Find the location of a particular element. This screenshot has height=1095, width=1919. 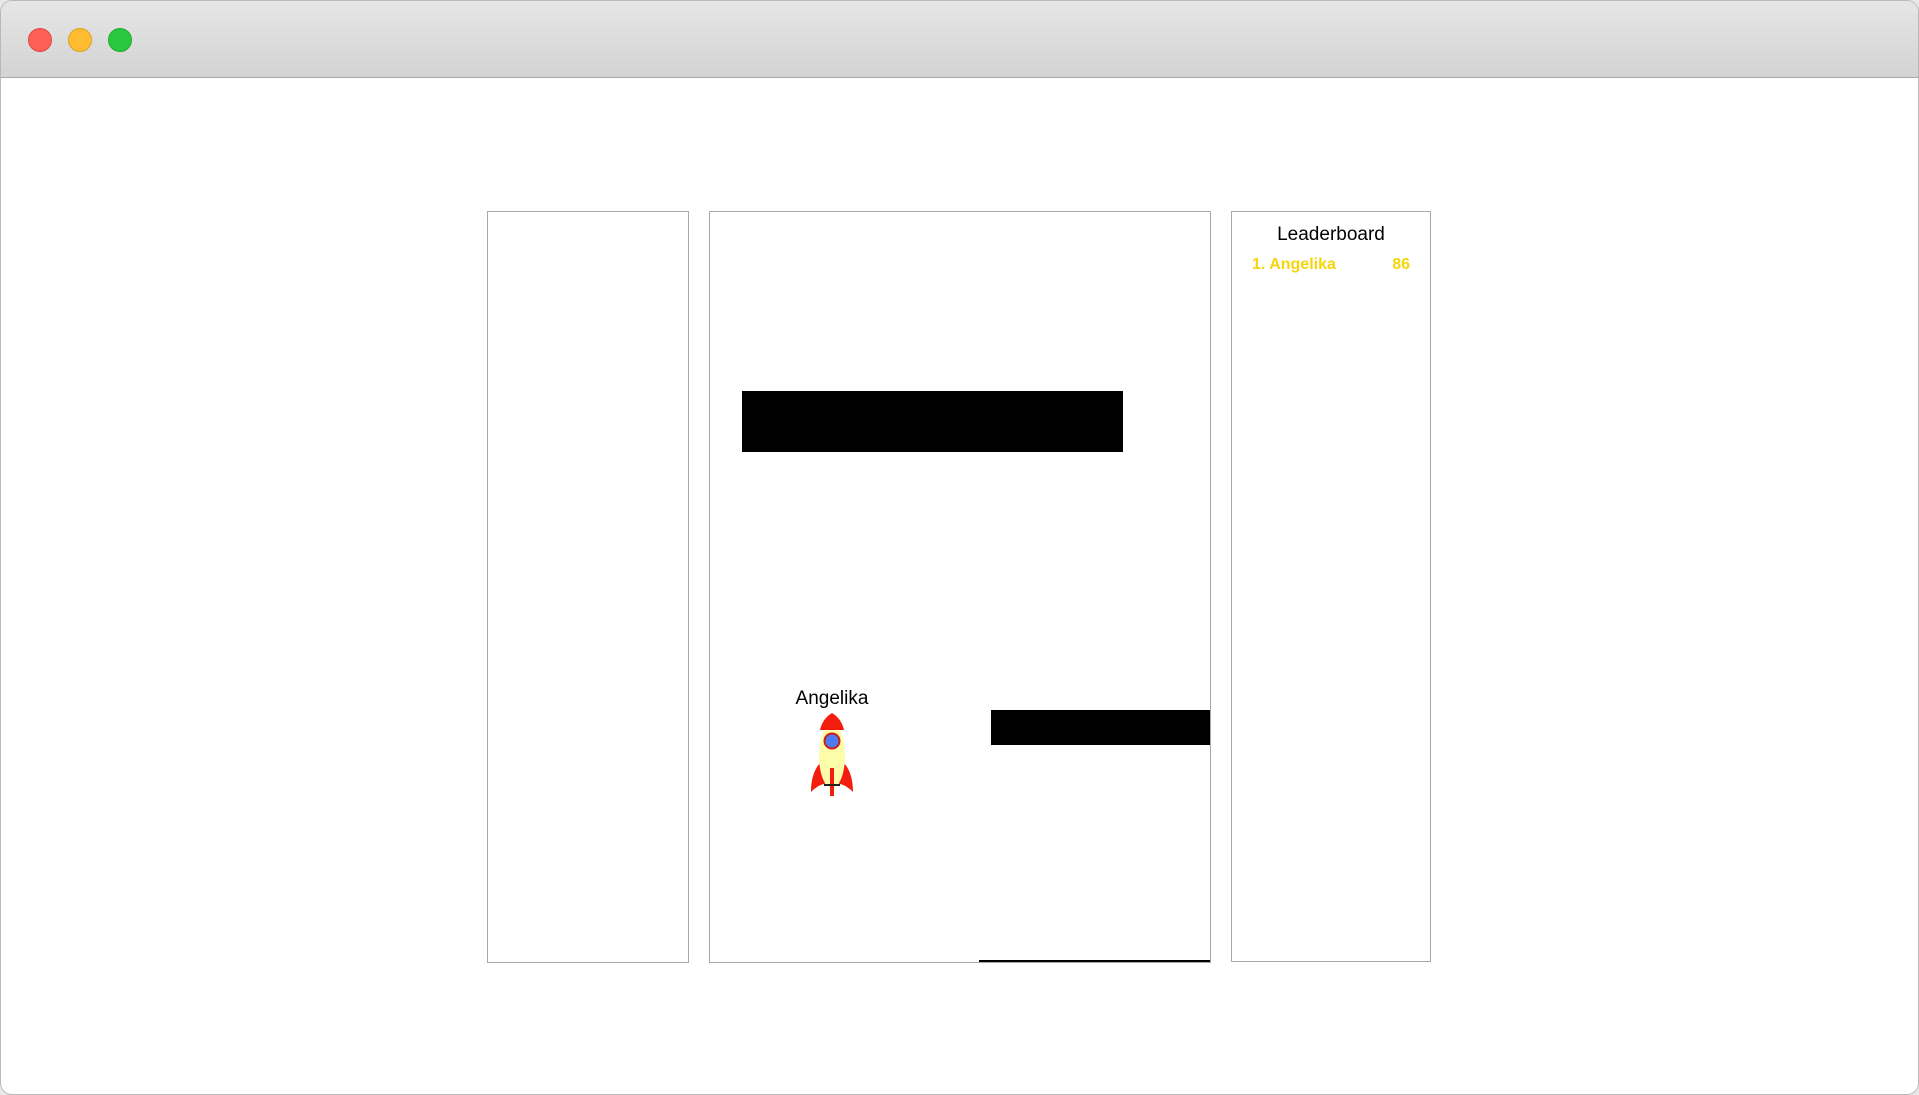

rocket-nose is located at coordinates (832, 721).